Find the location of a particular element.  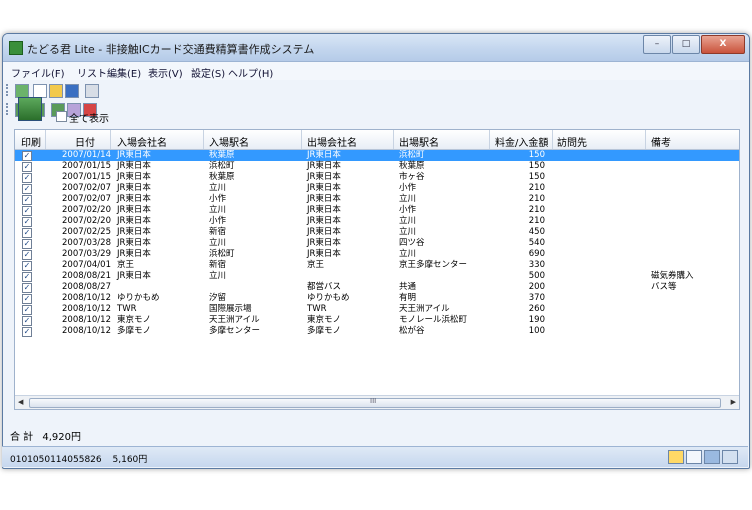

card-reader-icon is located at coordinates (30, 109).